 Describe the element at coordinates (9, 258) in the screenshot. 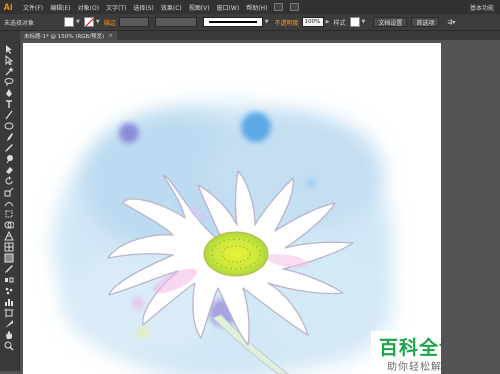

I see `gradient-tool-icon` at that location.